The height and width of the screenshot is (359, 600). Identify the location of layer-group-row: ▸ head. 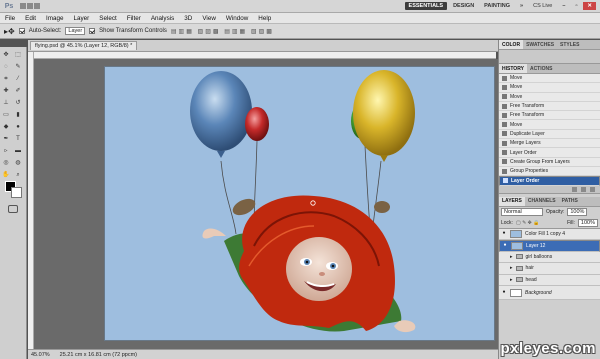
(549, 280).